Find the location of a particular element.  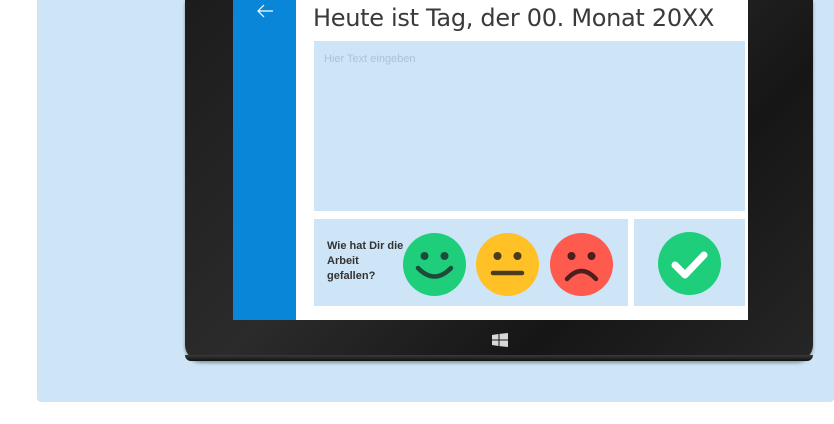

neutral-face-icon is located at coordinates (507, 264).